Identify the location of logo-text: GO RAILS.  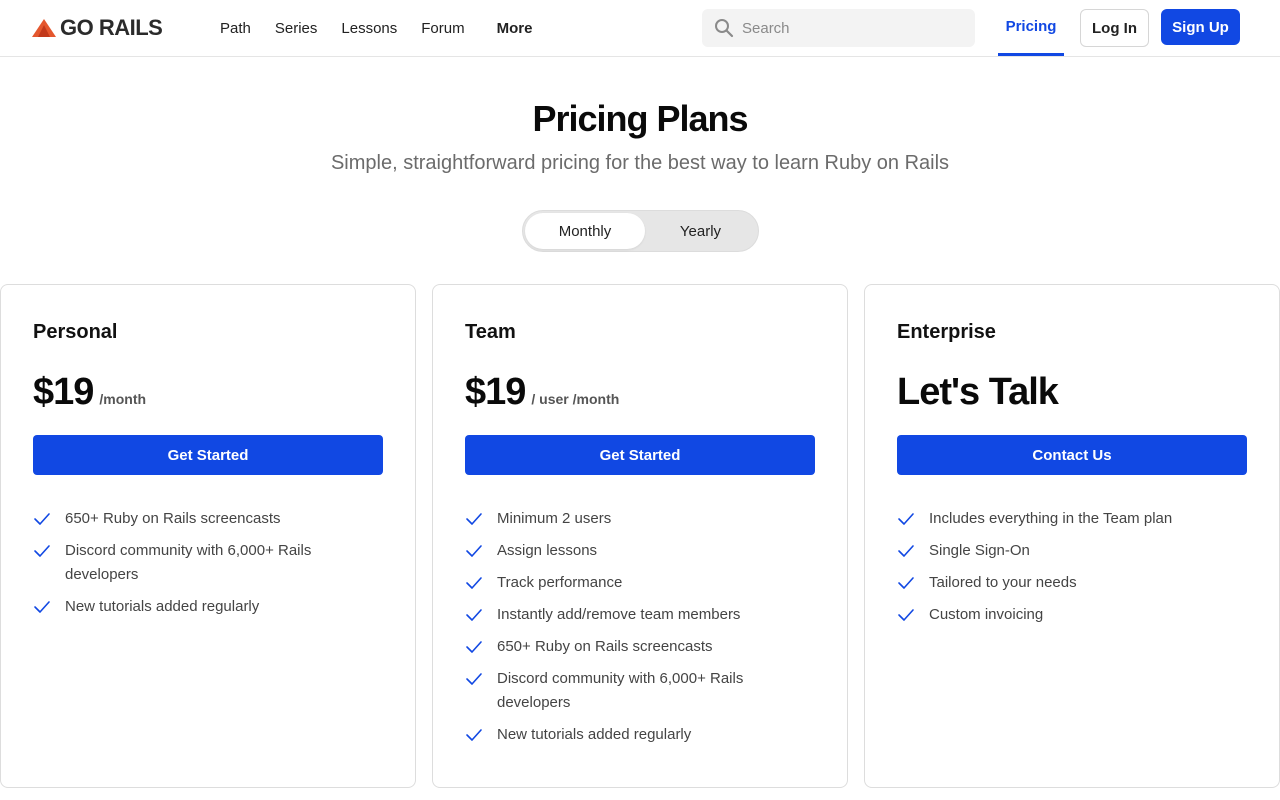
(111, 27).